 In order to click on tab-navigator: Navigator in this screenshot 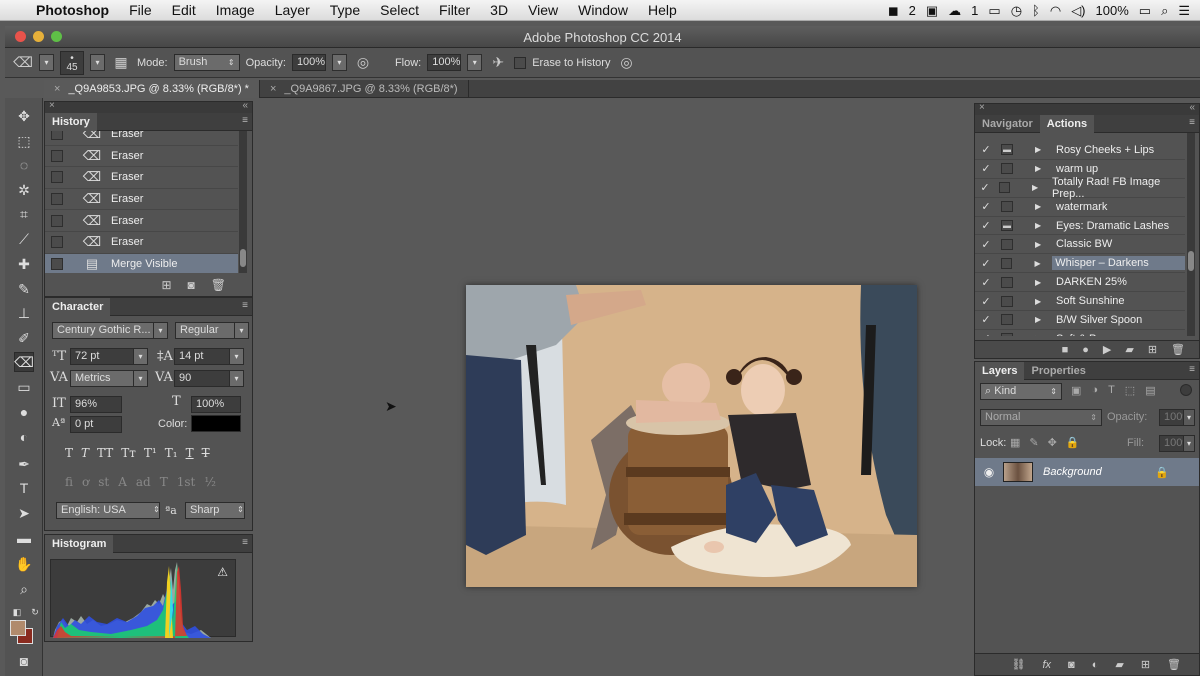, I will do `click(1007, 124)`.